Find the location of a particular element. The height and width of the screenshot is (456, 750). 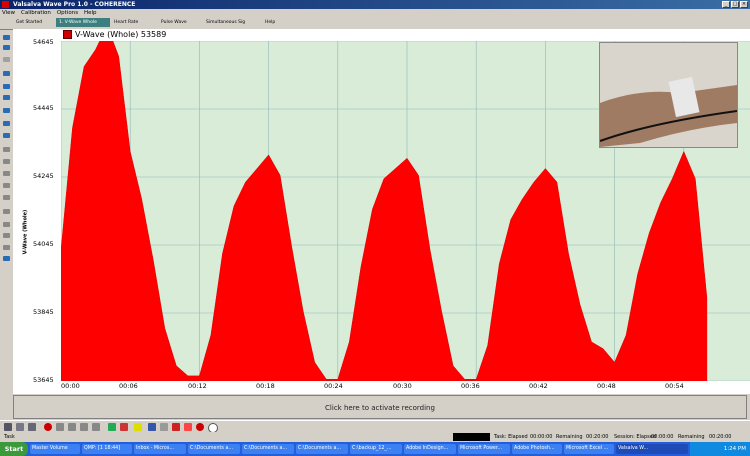

x-tick-label: 00:48 is located at coordinates (606, 386).